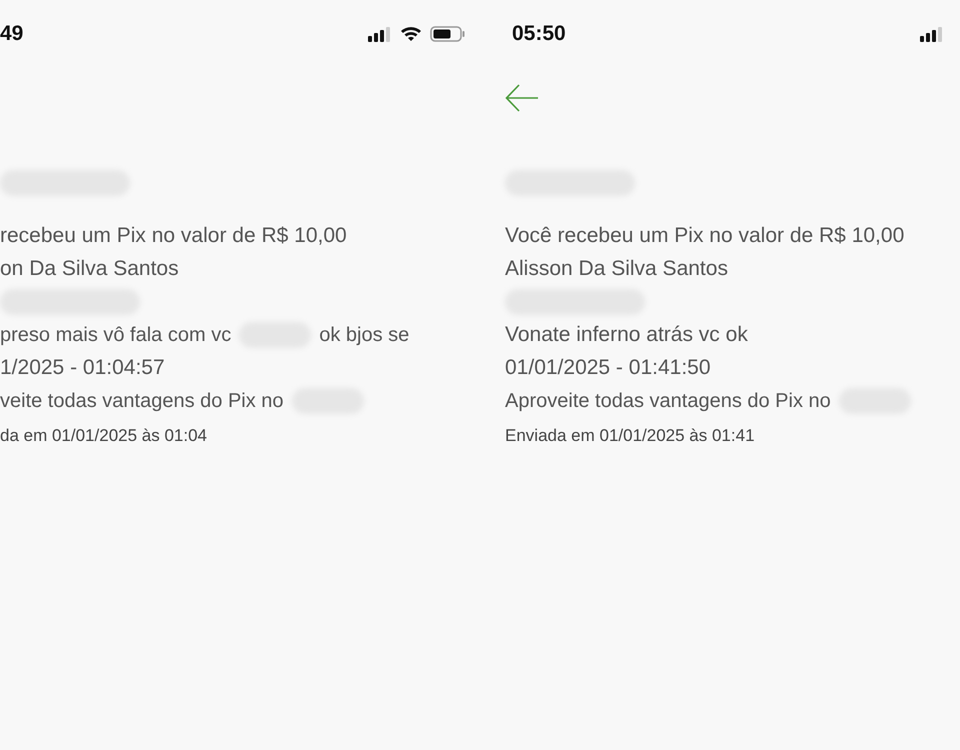 This screenshot has width=960, height=750. Describe the element at coordinates (616, 269) in the screenshot. I see `message-text: Alisson Da Silva Santos` at that location.